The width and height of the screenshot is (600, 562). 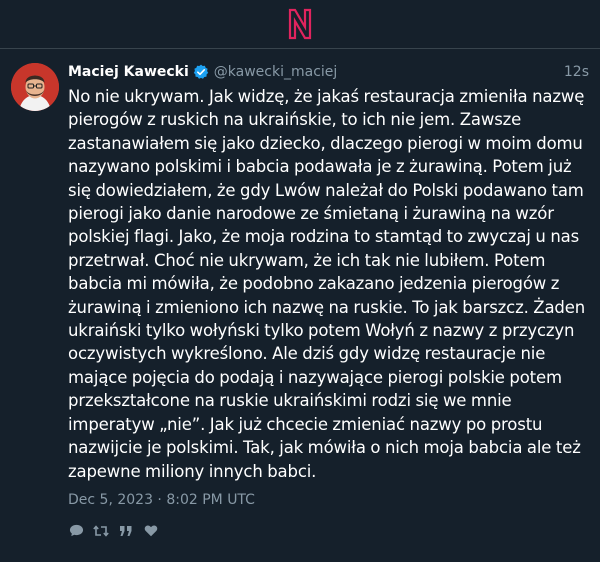 I want to click on tweet-header: Maciej Kawecki @kawecki_maciej, so click(x=327, y=72).